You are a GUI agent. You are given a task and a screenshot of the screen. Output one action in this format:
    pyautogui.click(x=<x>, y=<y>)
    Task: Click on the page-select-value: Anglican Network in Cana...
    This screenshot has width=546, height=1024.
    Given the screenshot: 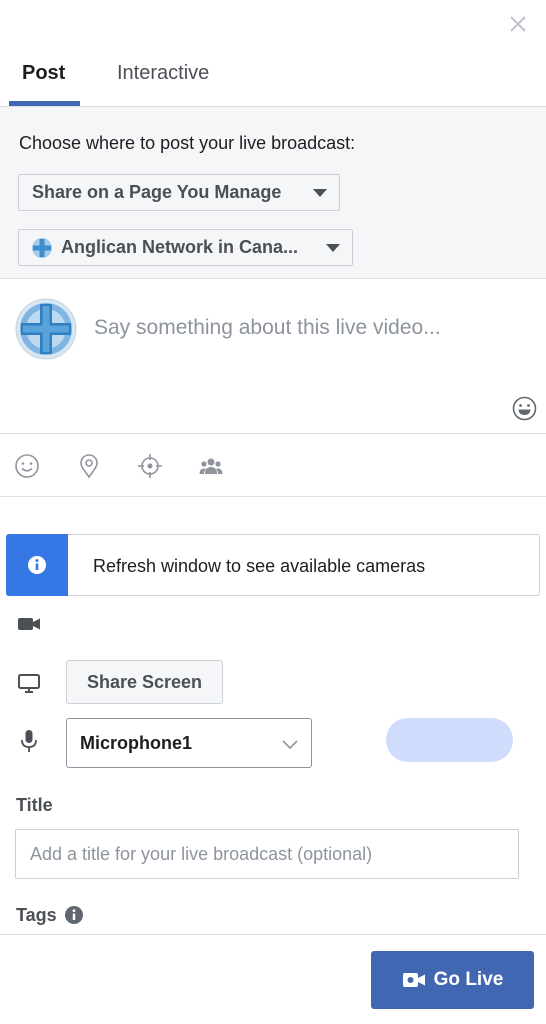 What is the action you would take?
    pyautogui.click(x=180, y=247)
    